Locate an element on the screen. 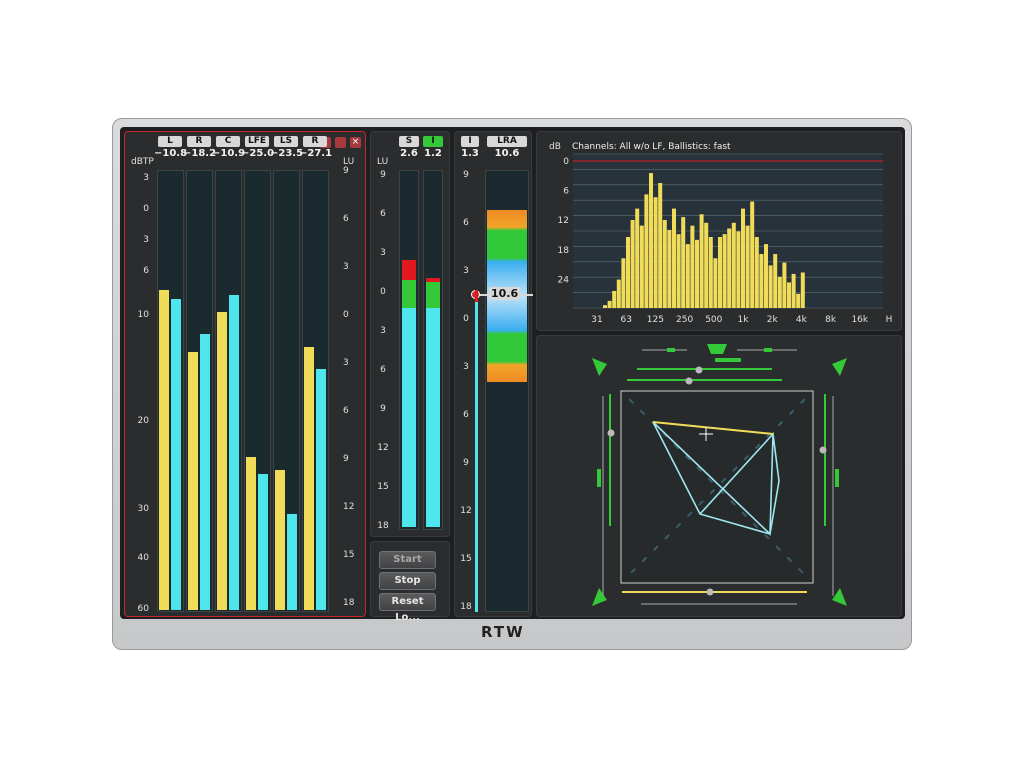  loudness-header: S is located at coordinates (409, 141).